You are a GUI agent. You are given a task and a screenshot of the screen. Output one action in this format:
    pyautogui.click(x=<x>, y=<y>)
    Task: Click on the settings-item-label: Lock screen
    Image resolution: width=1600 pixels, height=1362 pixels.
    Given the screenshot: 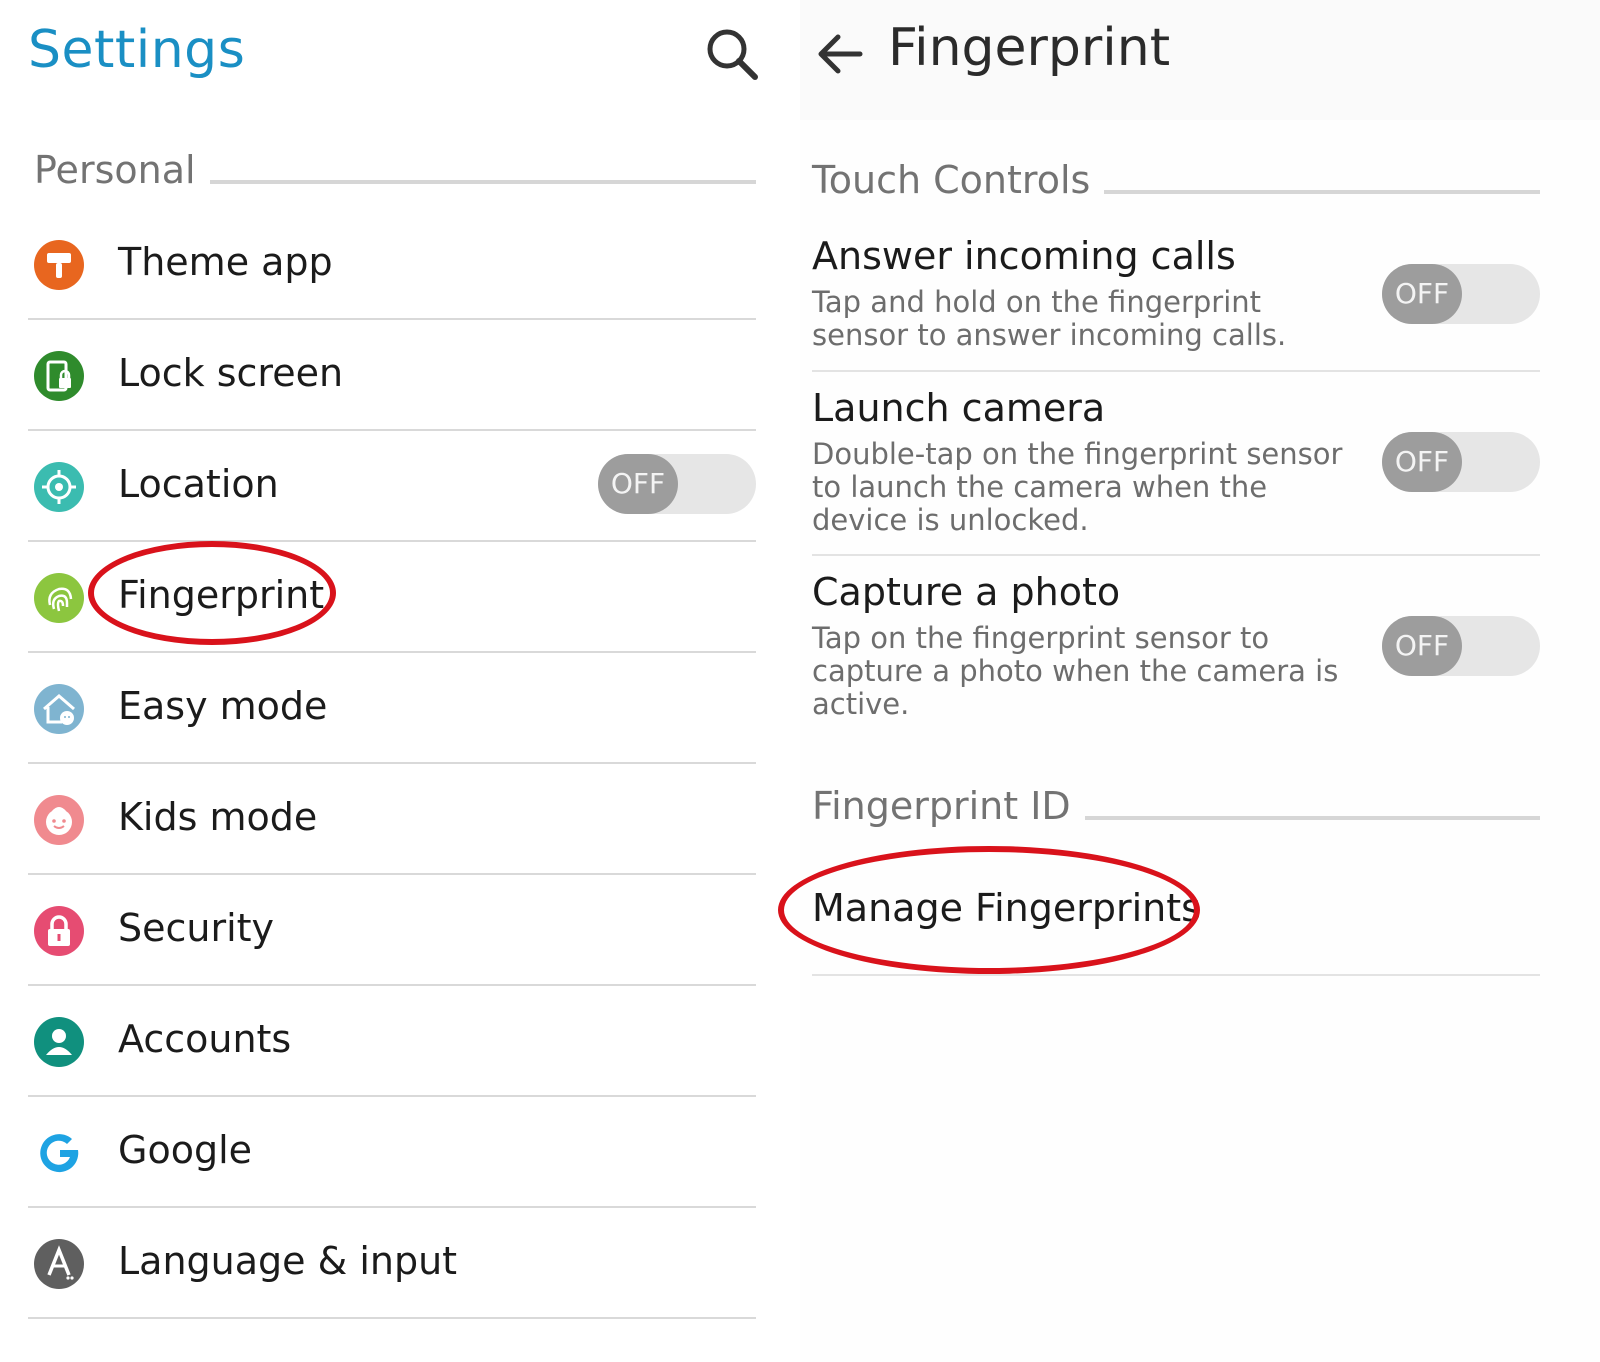 What is the action you would take?
    pyautogui.click(x=231, y=373)
    